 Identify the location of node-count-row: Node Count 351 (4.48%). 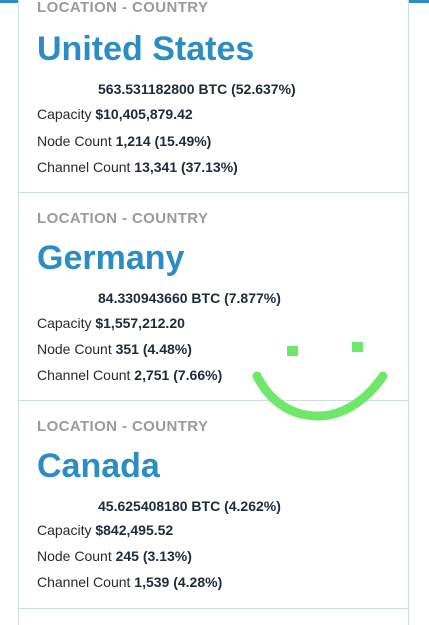
(114, 349).